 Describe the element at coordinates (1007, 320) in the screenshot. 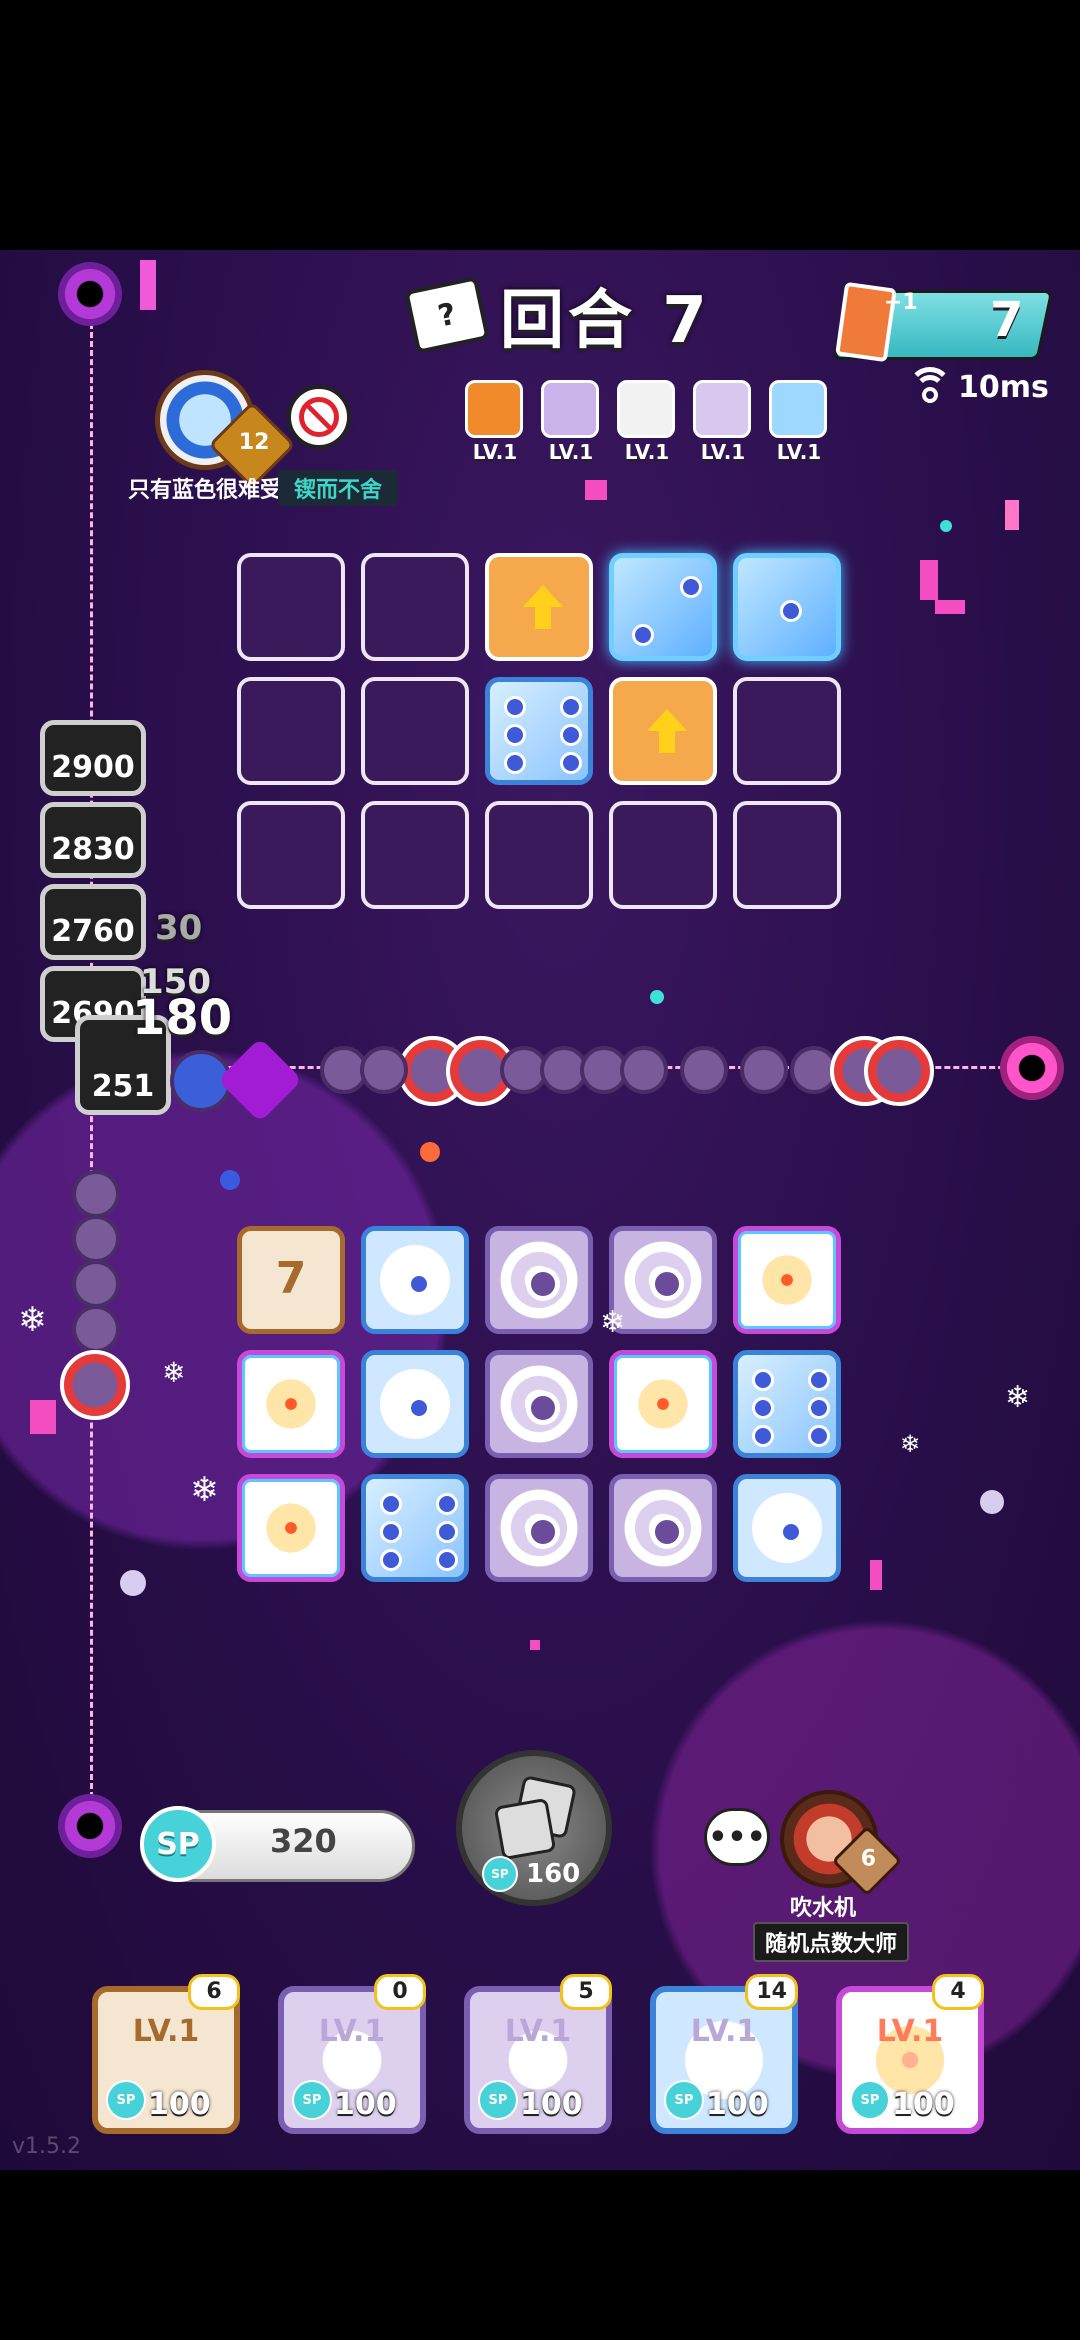

I see `coin-value: 7` at that location.